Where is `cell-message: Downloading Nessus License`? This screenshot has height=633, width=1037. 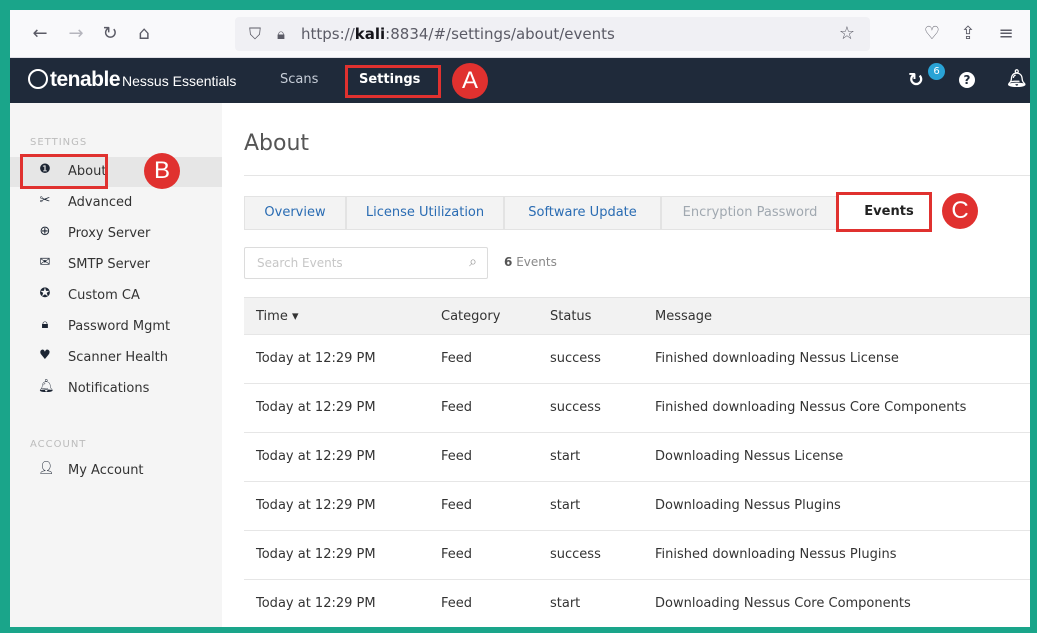
cell-message: Downloading Nessus License is located at coordinates (749, 456).